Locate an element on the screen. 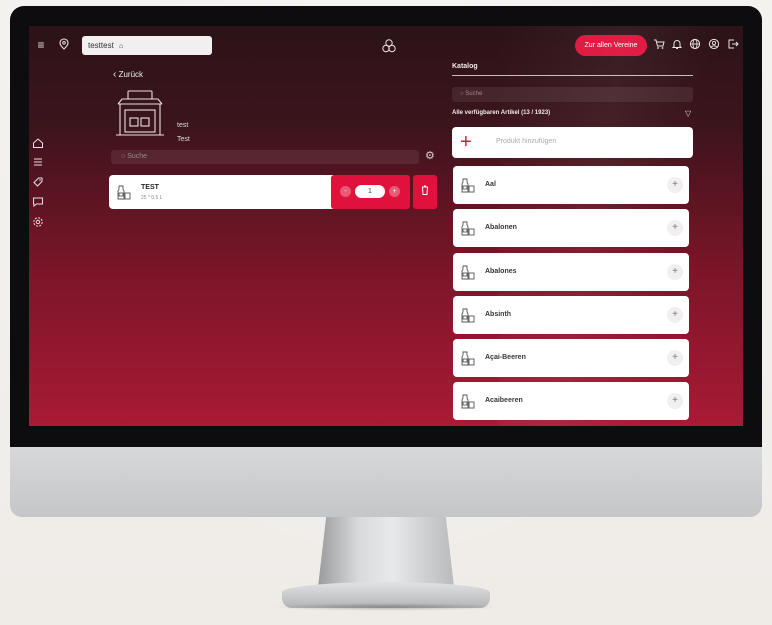 The width and height of the screenshot is (772, 625). order-item-title: TEST is located at coordinates (150, 187).